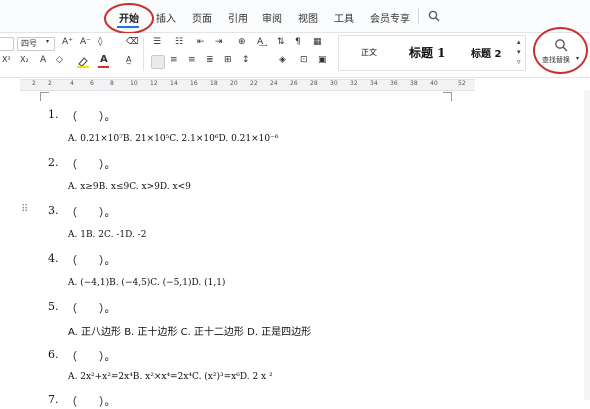 The height and width of the screenshot is (409, 590). What do you see at coordinates (282, 60) in the screenshot?
I see `shading-icon: ◈` at bounding box center [282, 60].